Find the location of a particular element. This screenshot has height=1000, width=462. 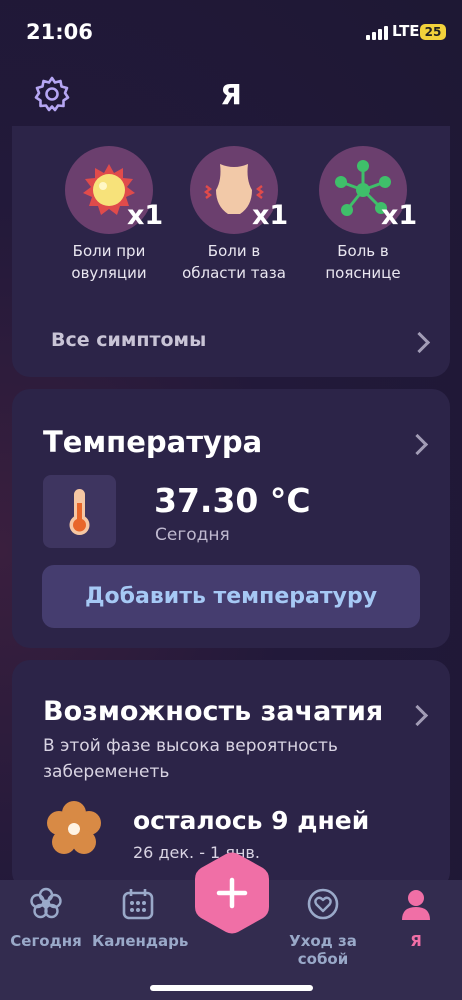

all-symptoms-label: Все симптомы is located at coordinates (129, 340).